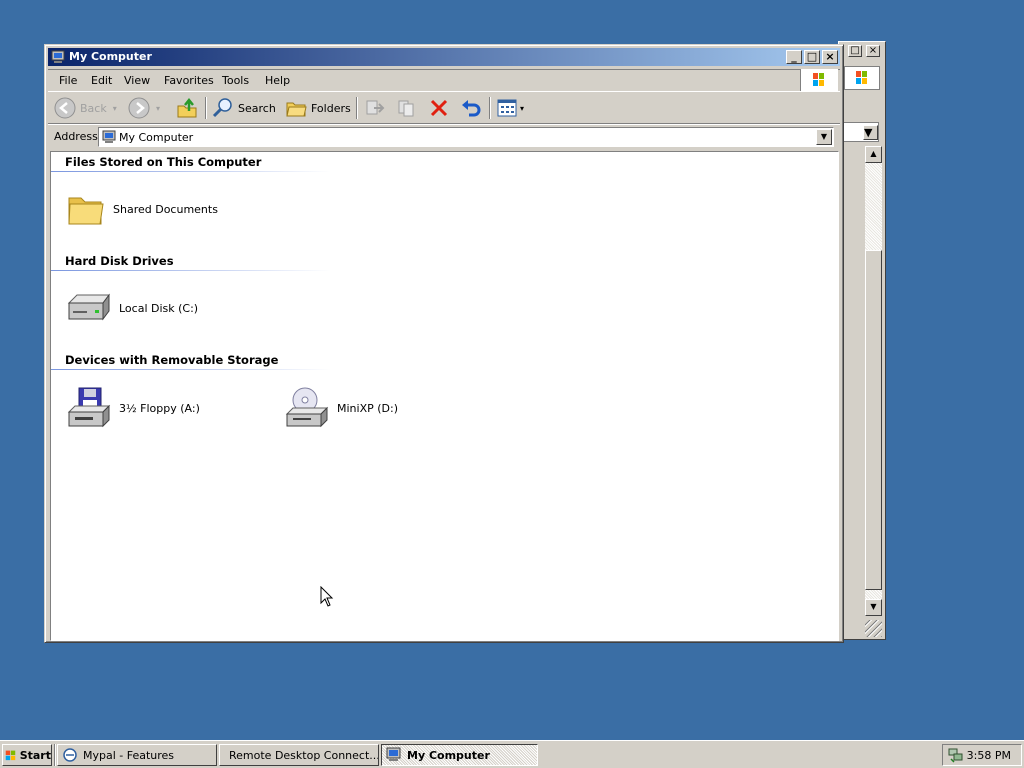 The width and height of the screenshot is (1024, 768). Describe the element at coordinates (139, 108) in the screenshot. I see `forward-arrow-icon` at that location.